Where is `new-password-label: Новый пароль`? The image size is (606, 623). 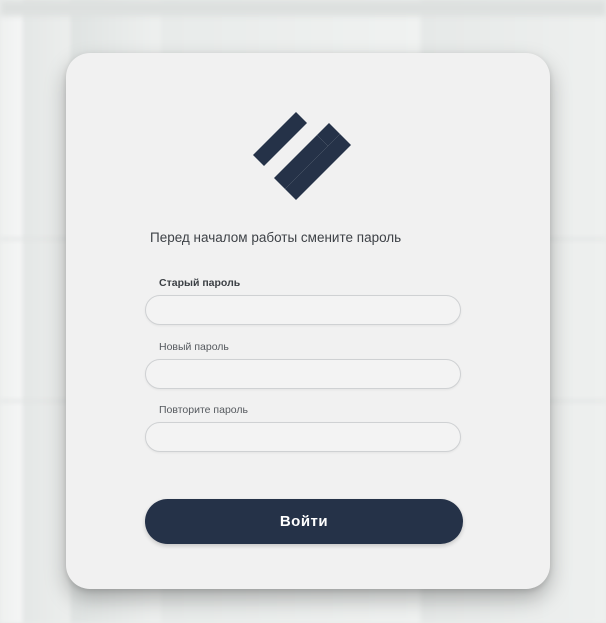 new-password-label: Новый пароль is located at coordinates (194, 347).